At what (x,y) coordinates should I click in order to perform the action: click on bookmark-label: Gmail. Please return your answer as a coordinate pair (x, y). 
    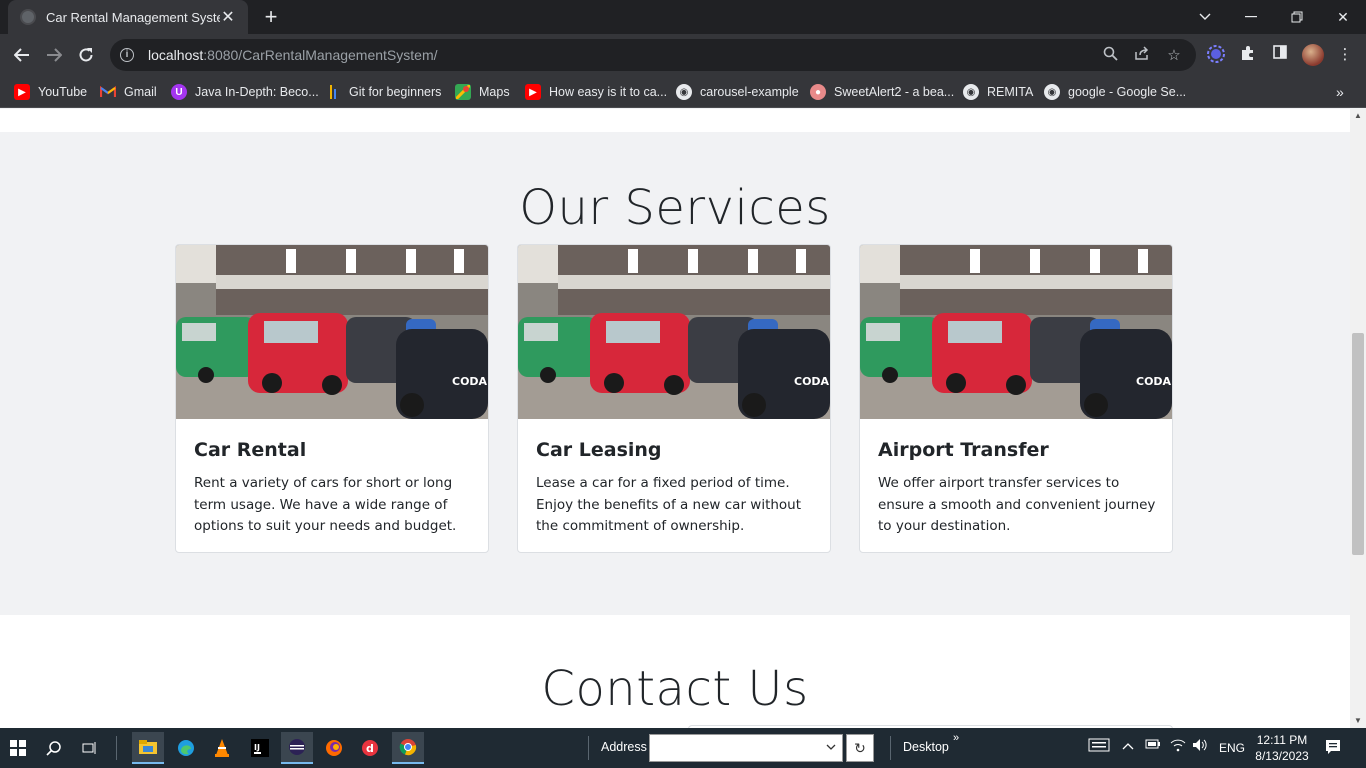
    Looking at the image, I should click on (140, 92).